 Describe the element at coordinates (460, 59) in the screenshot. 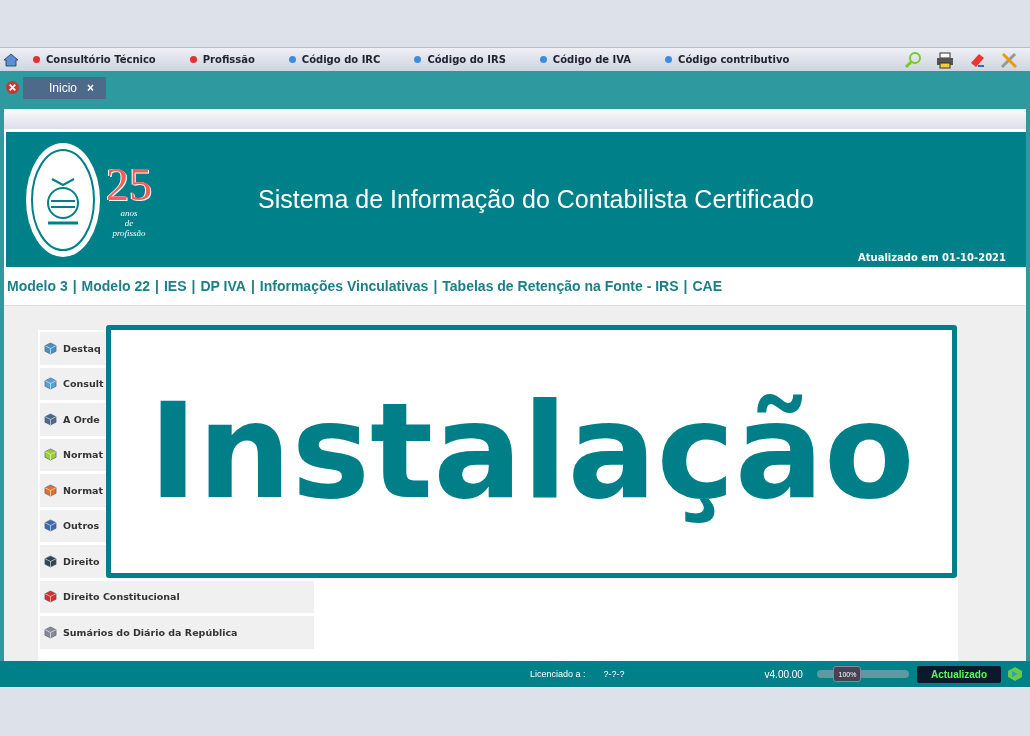

I see `menu-item: Código do IRS` at that location.